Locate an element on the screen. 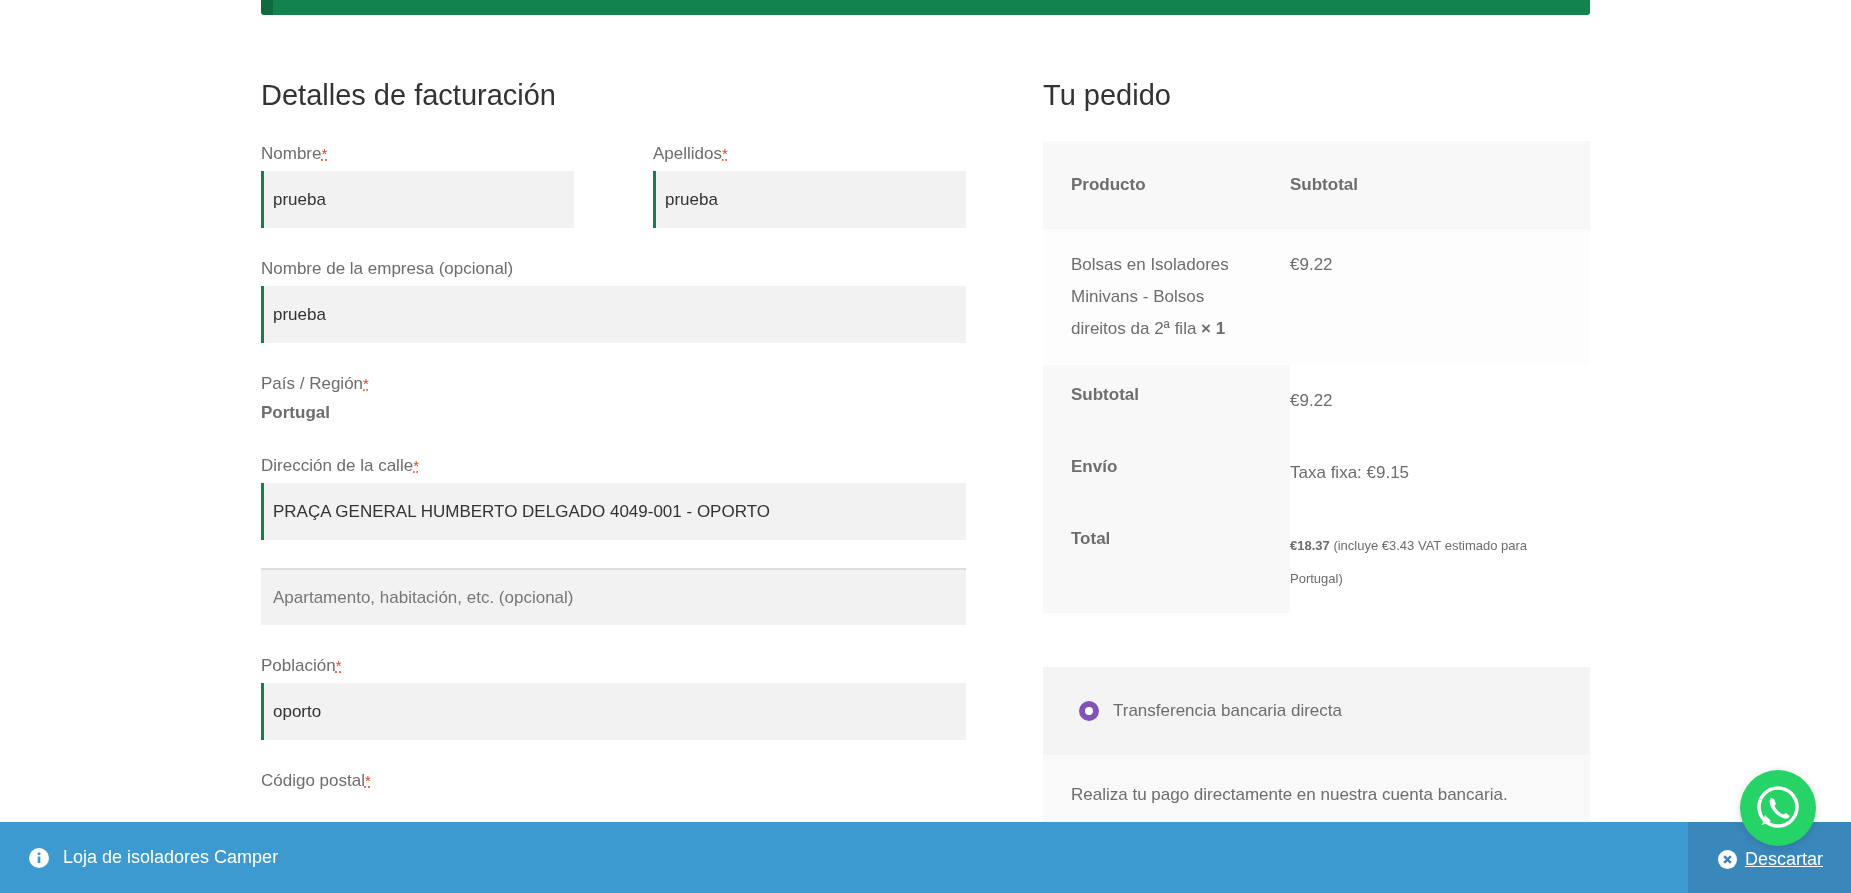 This screenshot has height=893, width=1851. input-field: PRAÇA GENERAL HUMBERTO DELGADO 4049-001 - OPORTO is located at coordinates (613, 511).